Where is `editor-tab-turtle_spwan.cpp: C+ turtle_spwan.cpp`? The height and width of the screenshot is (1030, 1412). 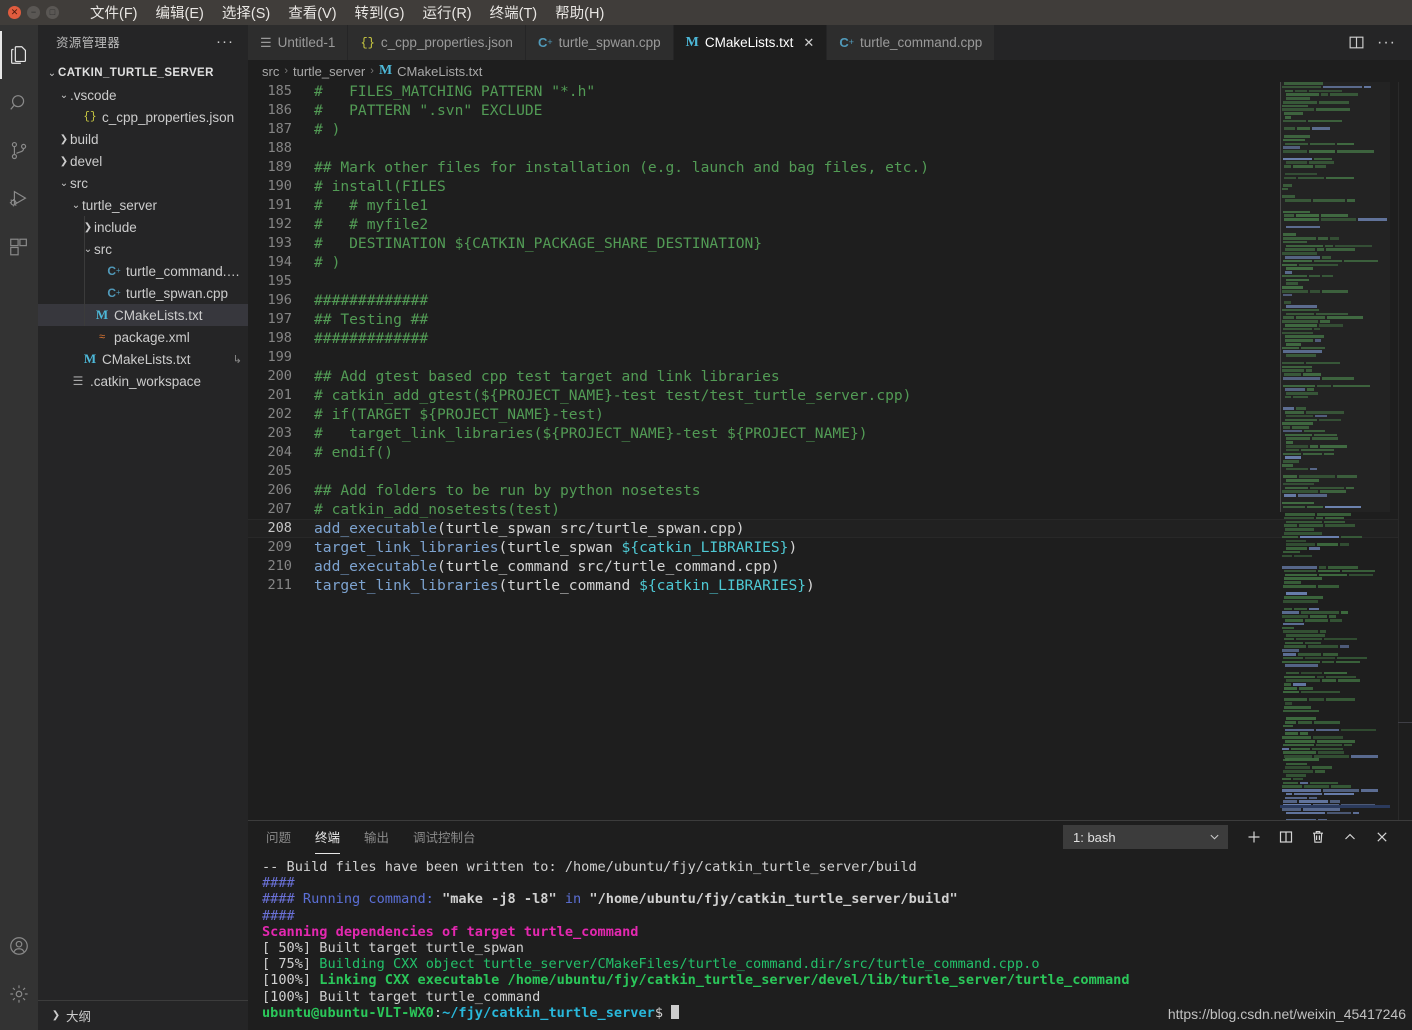
editor-tab-turtle_spwan.cpp: C+ turtle_spwan.cpp is located at coordinates (599, 42).